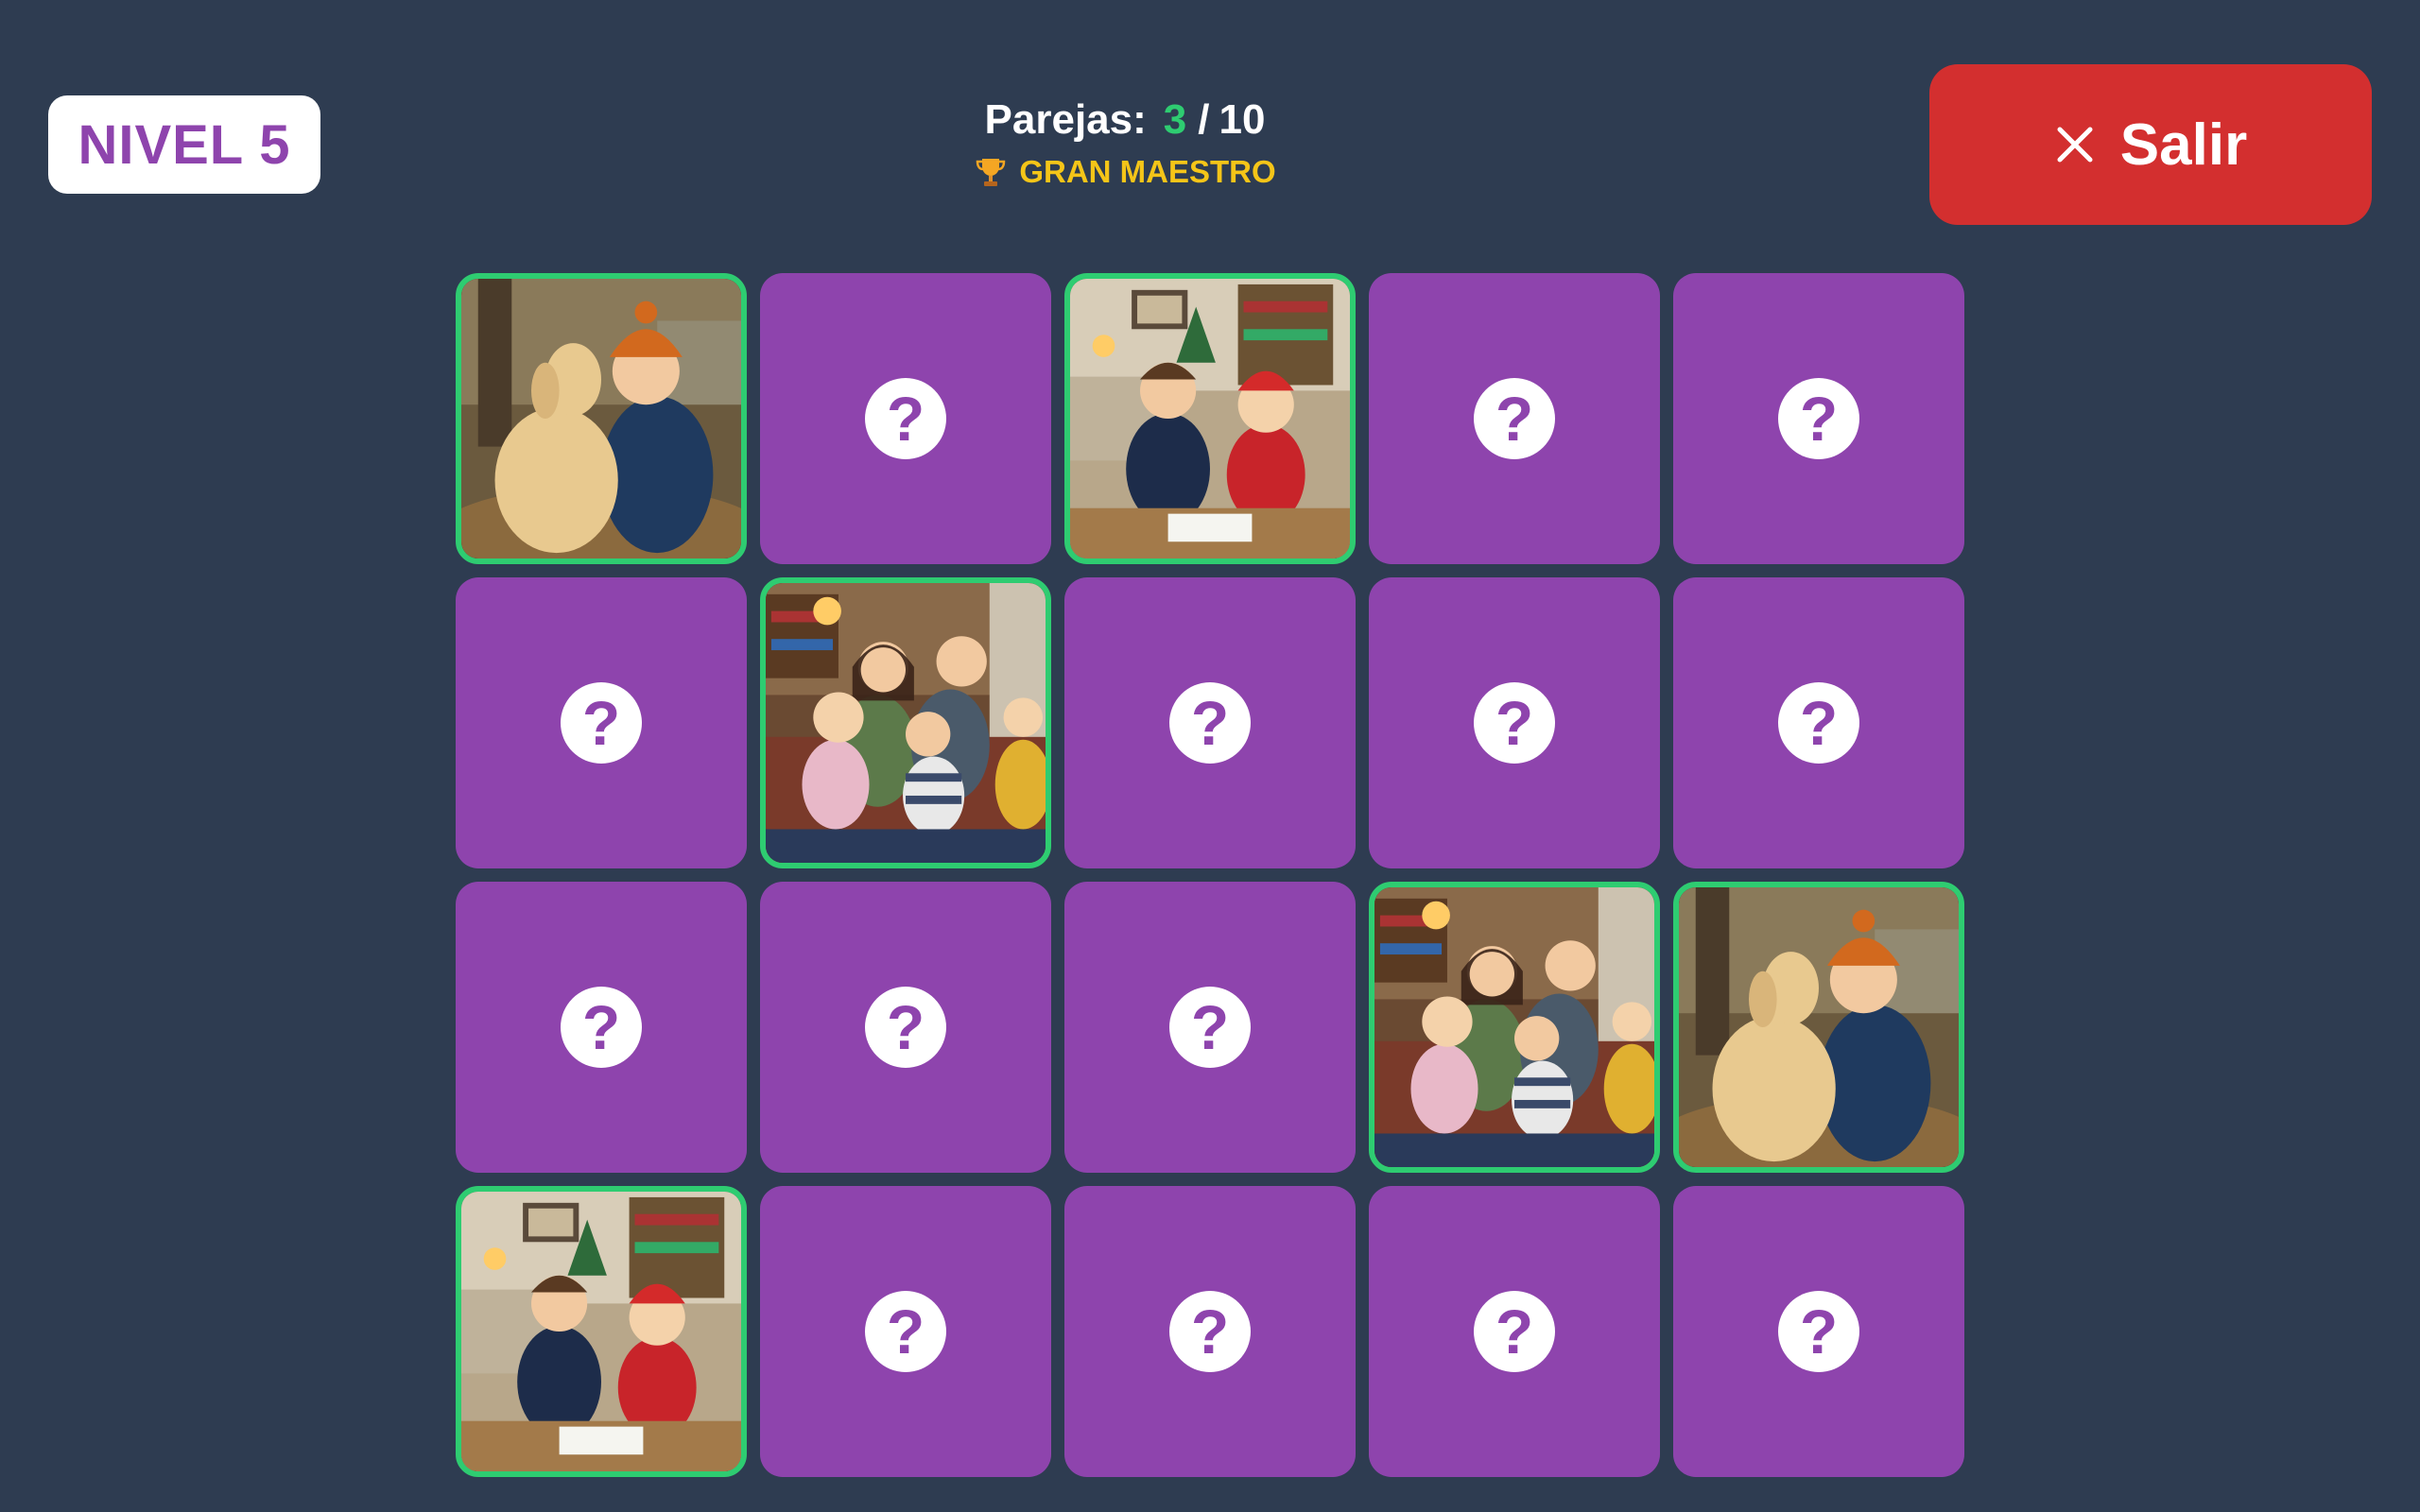  I want to click on pairs-total: 10, so click(1242, 119).